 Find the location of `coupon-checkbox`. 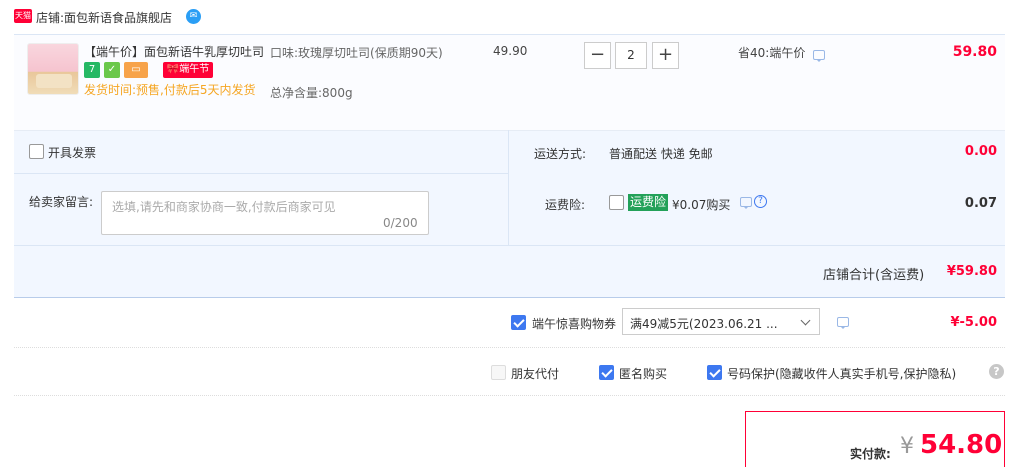

coupon-checkbox is located at coordinates (518, 322).